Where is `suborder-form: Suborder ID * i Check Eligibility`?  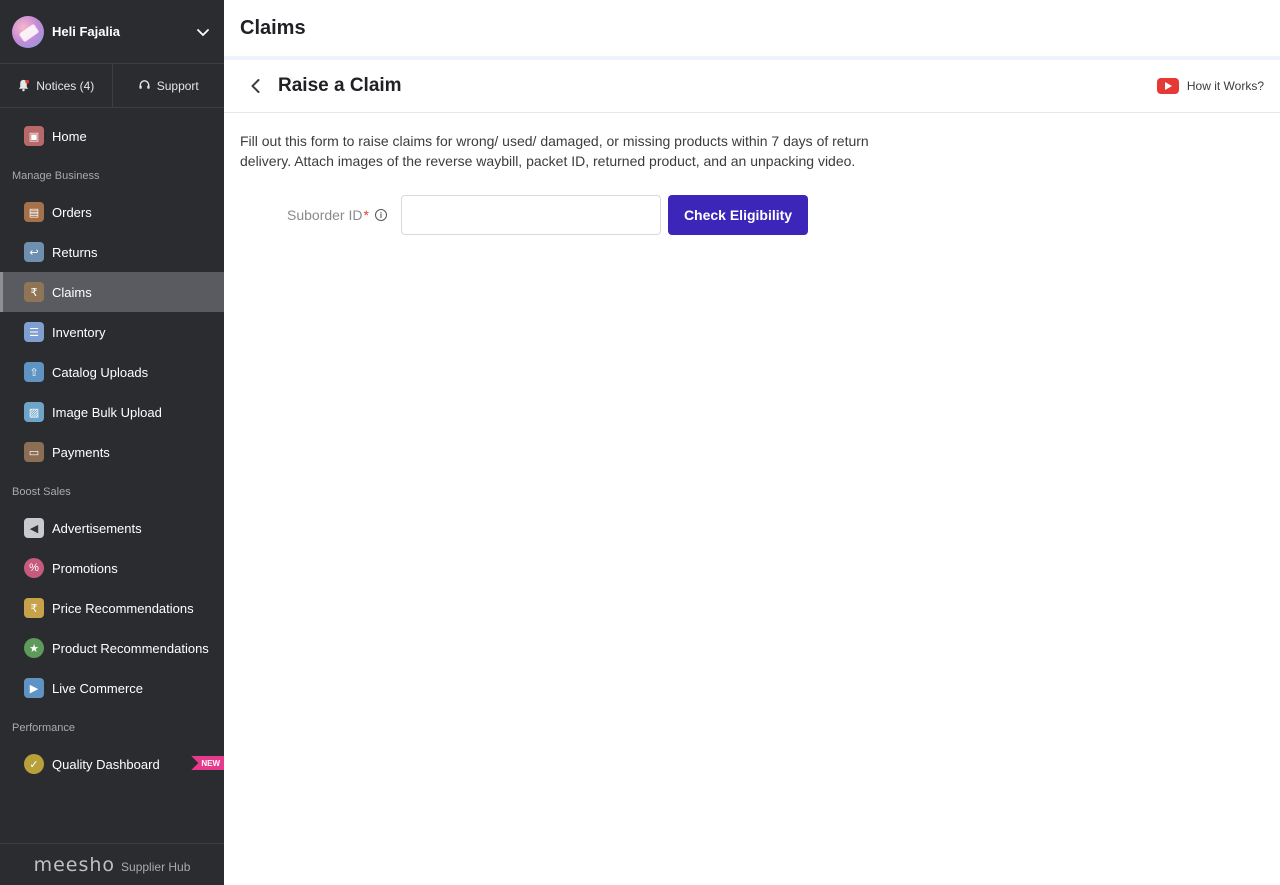 suborder-form: Suborder ID * i Check Eligibility is located at coordinates (752, 215).